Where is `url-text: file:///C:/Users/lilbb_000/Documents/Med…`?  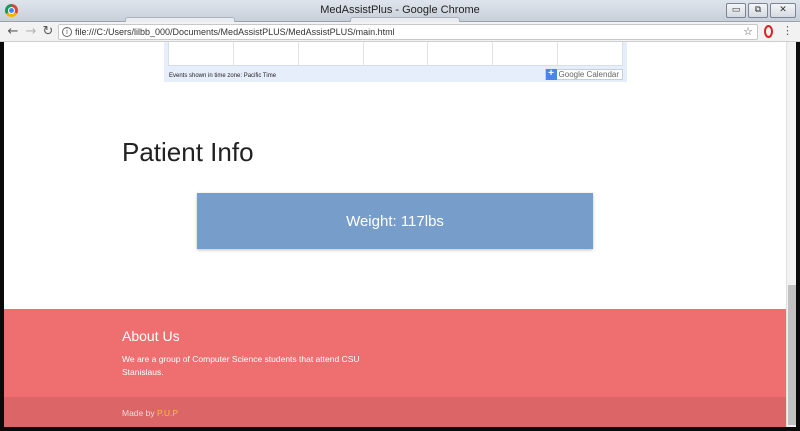 url-text: file:///C:/Users/lilbb_000/Documents/Med… is located at coordinates (235, 32).